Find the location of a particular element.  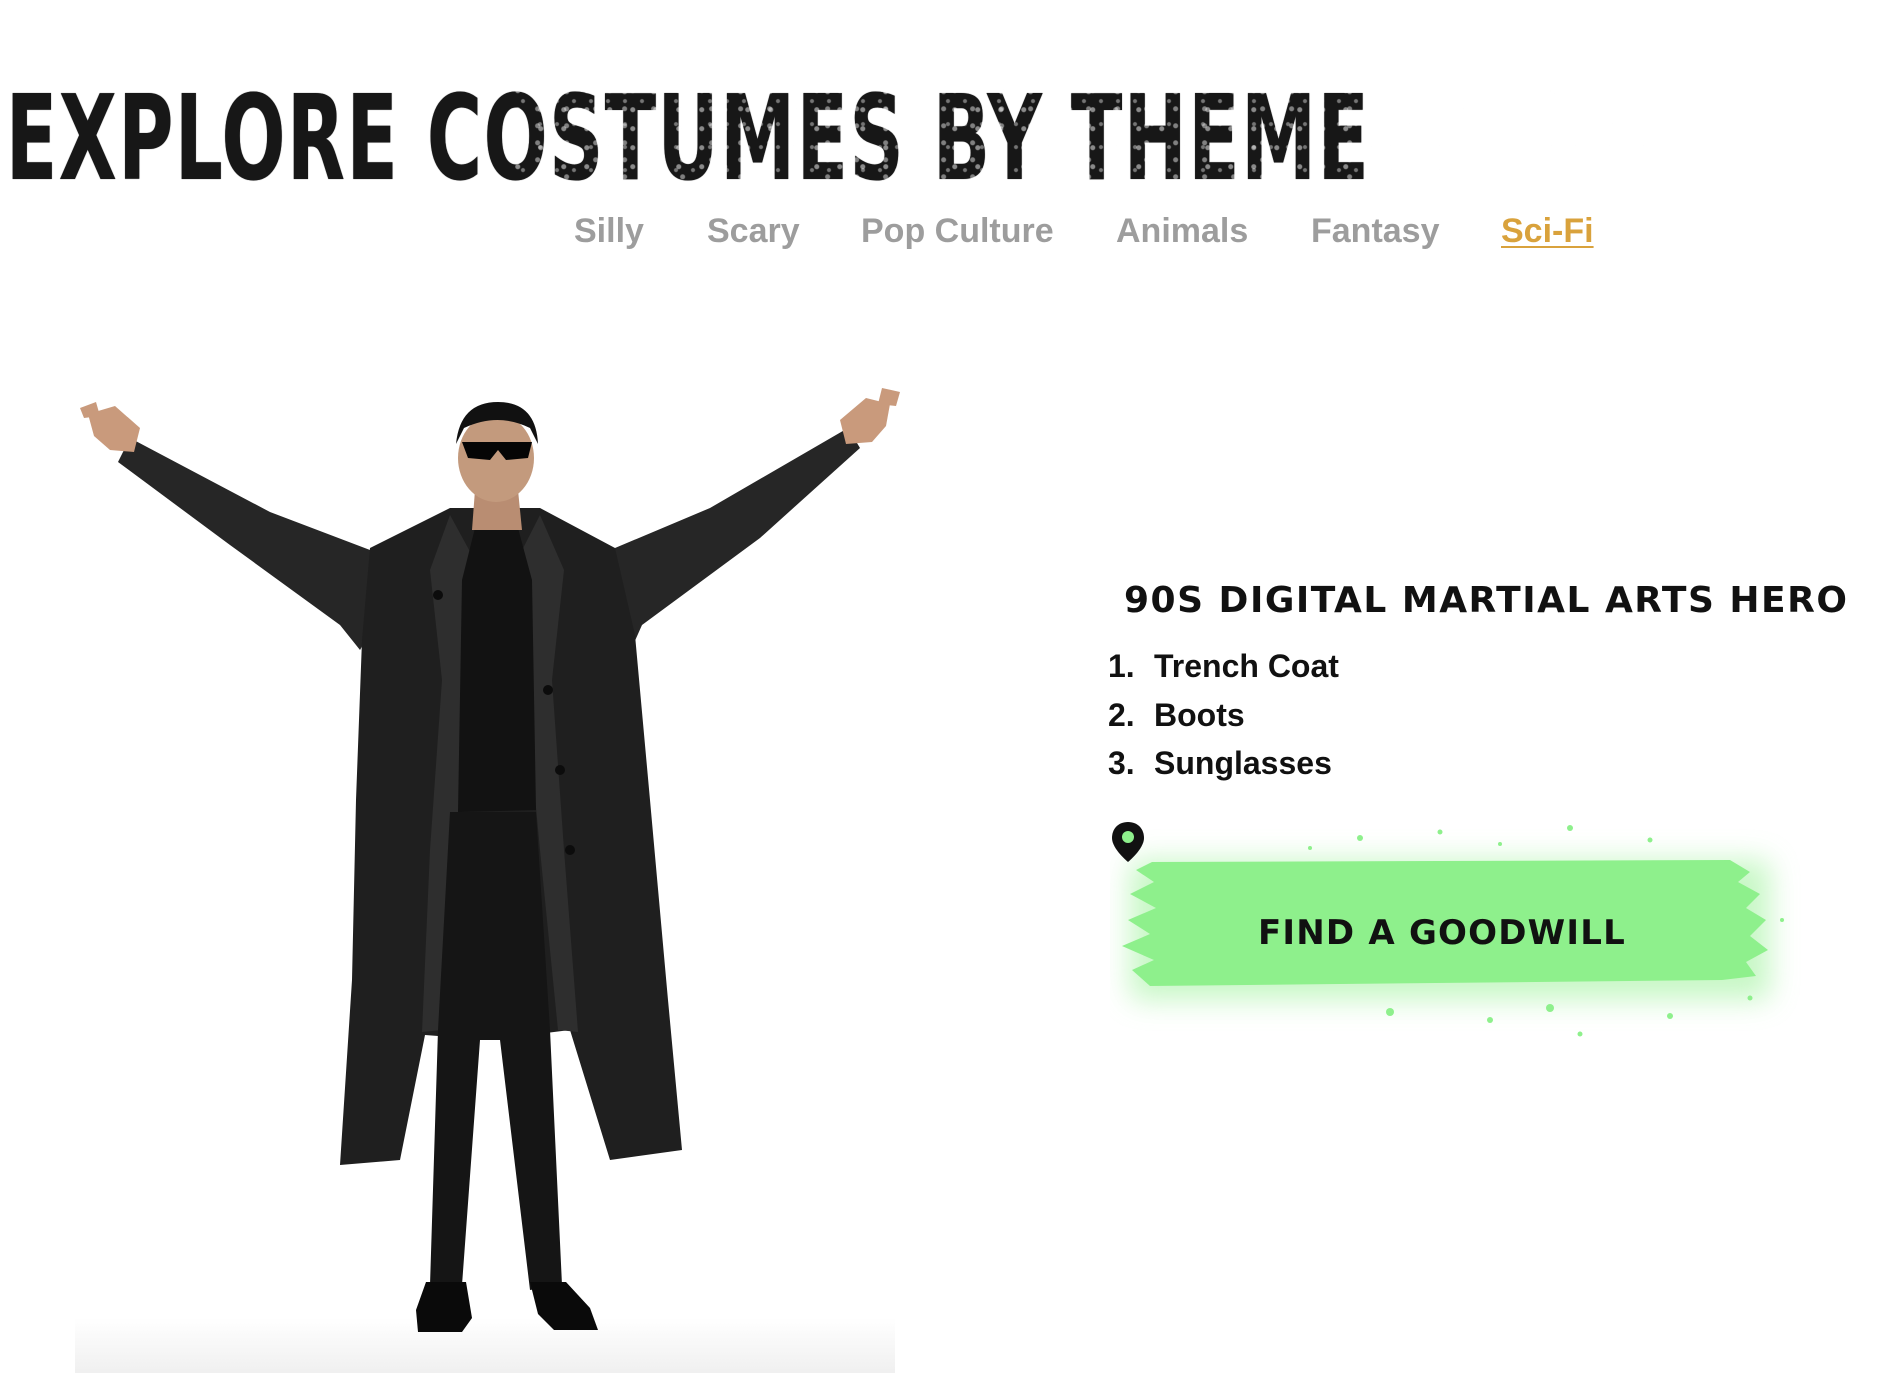

theme-link-fantasy: Fantasy is located at coordinates (1375, 231).